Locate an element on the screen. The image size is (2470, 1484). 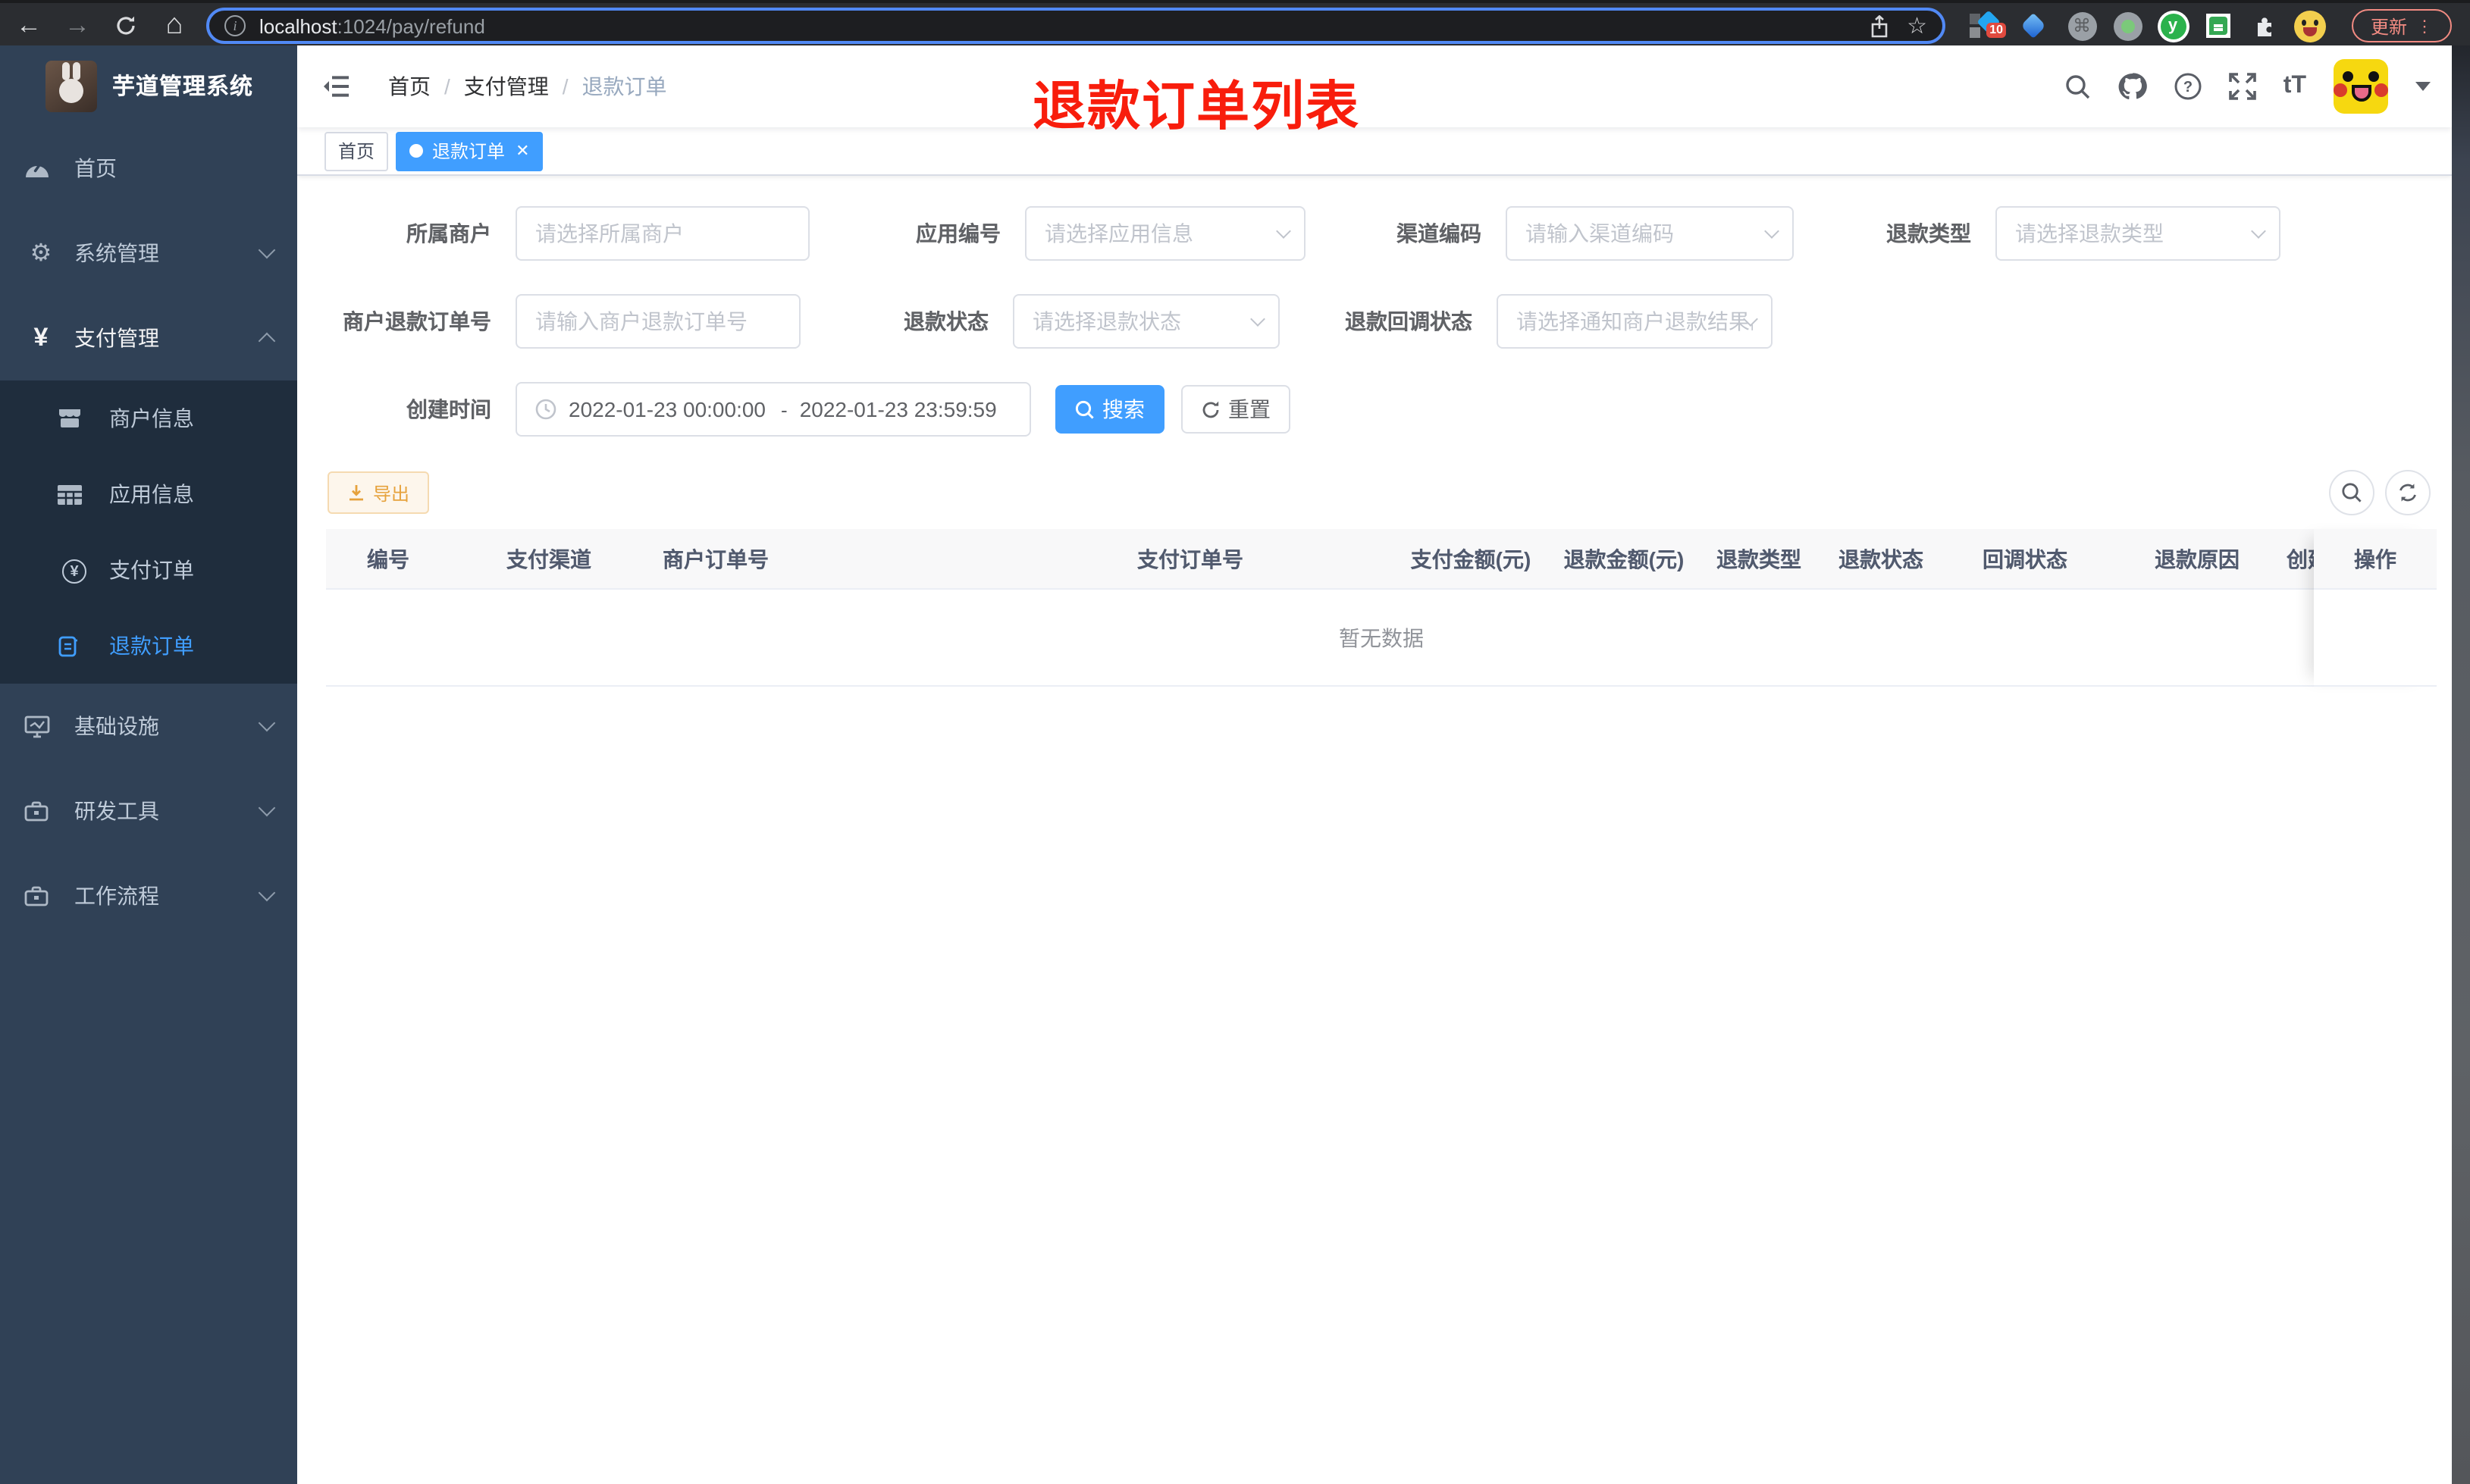
extension-kite-icon is located at coordinates (2033, 26).